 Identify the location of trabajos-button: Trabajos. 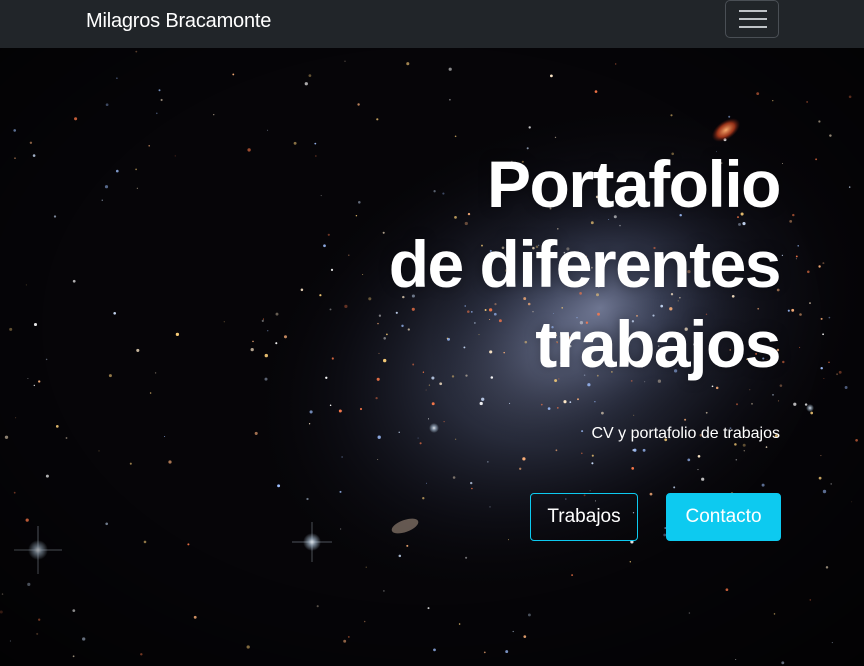
(584, 517).